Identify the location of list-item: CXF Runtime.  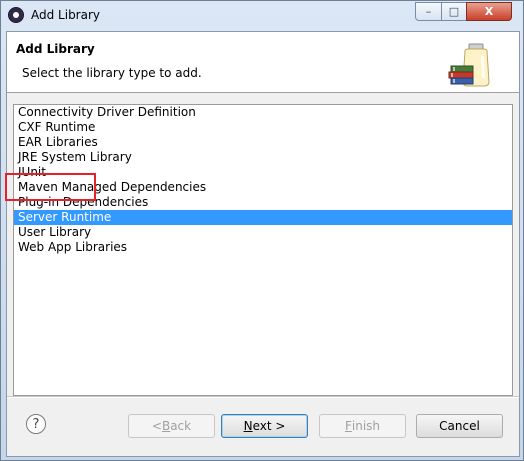
(263, 127).